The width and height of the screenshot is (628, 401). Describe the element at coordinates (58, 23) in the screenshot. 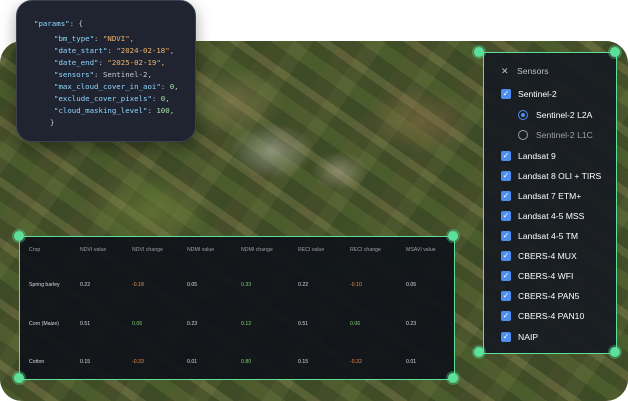

I see `code-line: "params": {` at that location.